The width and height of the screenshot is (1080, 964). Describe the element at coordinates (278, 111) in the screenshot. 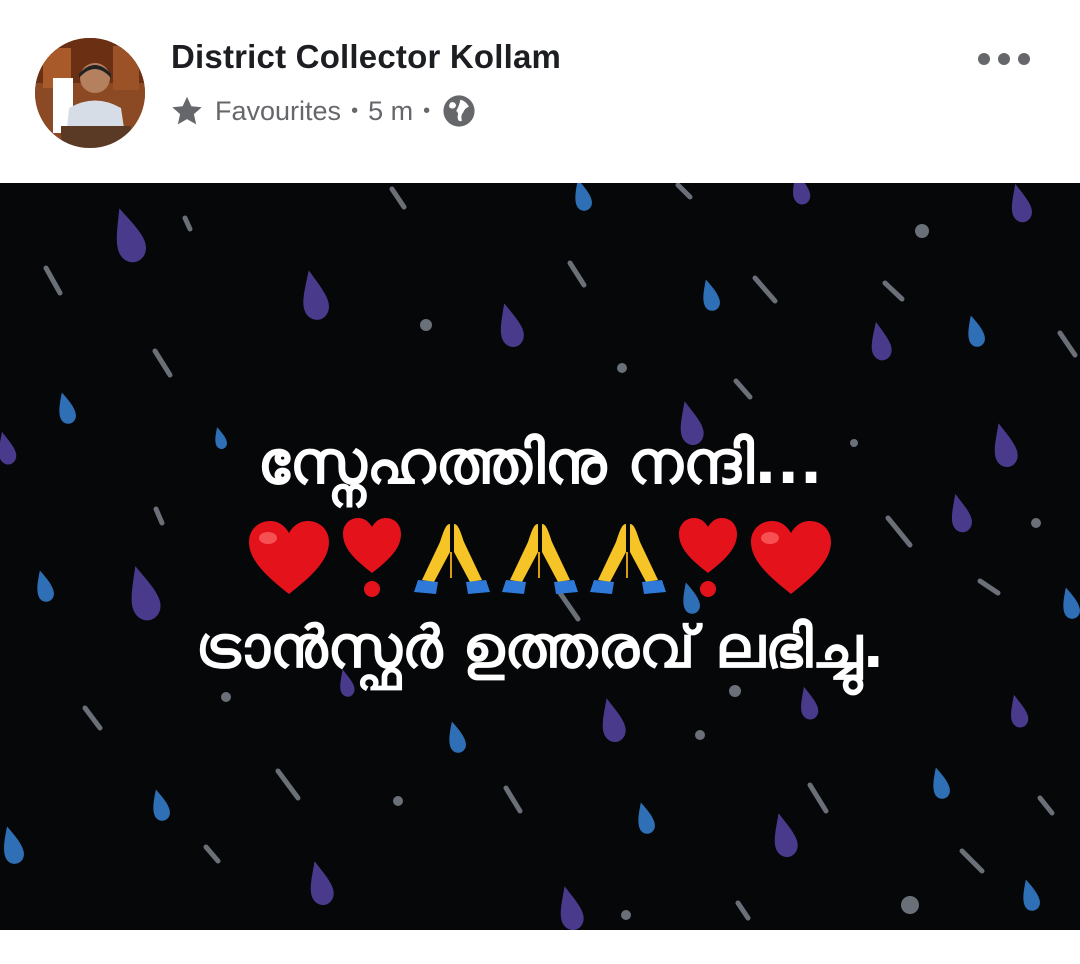

I see `audience-label: Favourites` at that location.